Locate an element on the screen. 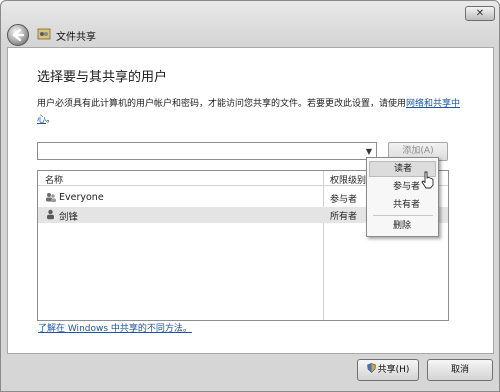 The width and height of the screenshot is (500, 392). permission-level: 参与者 is located at coordinates (343, 198).